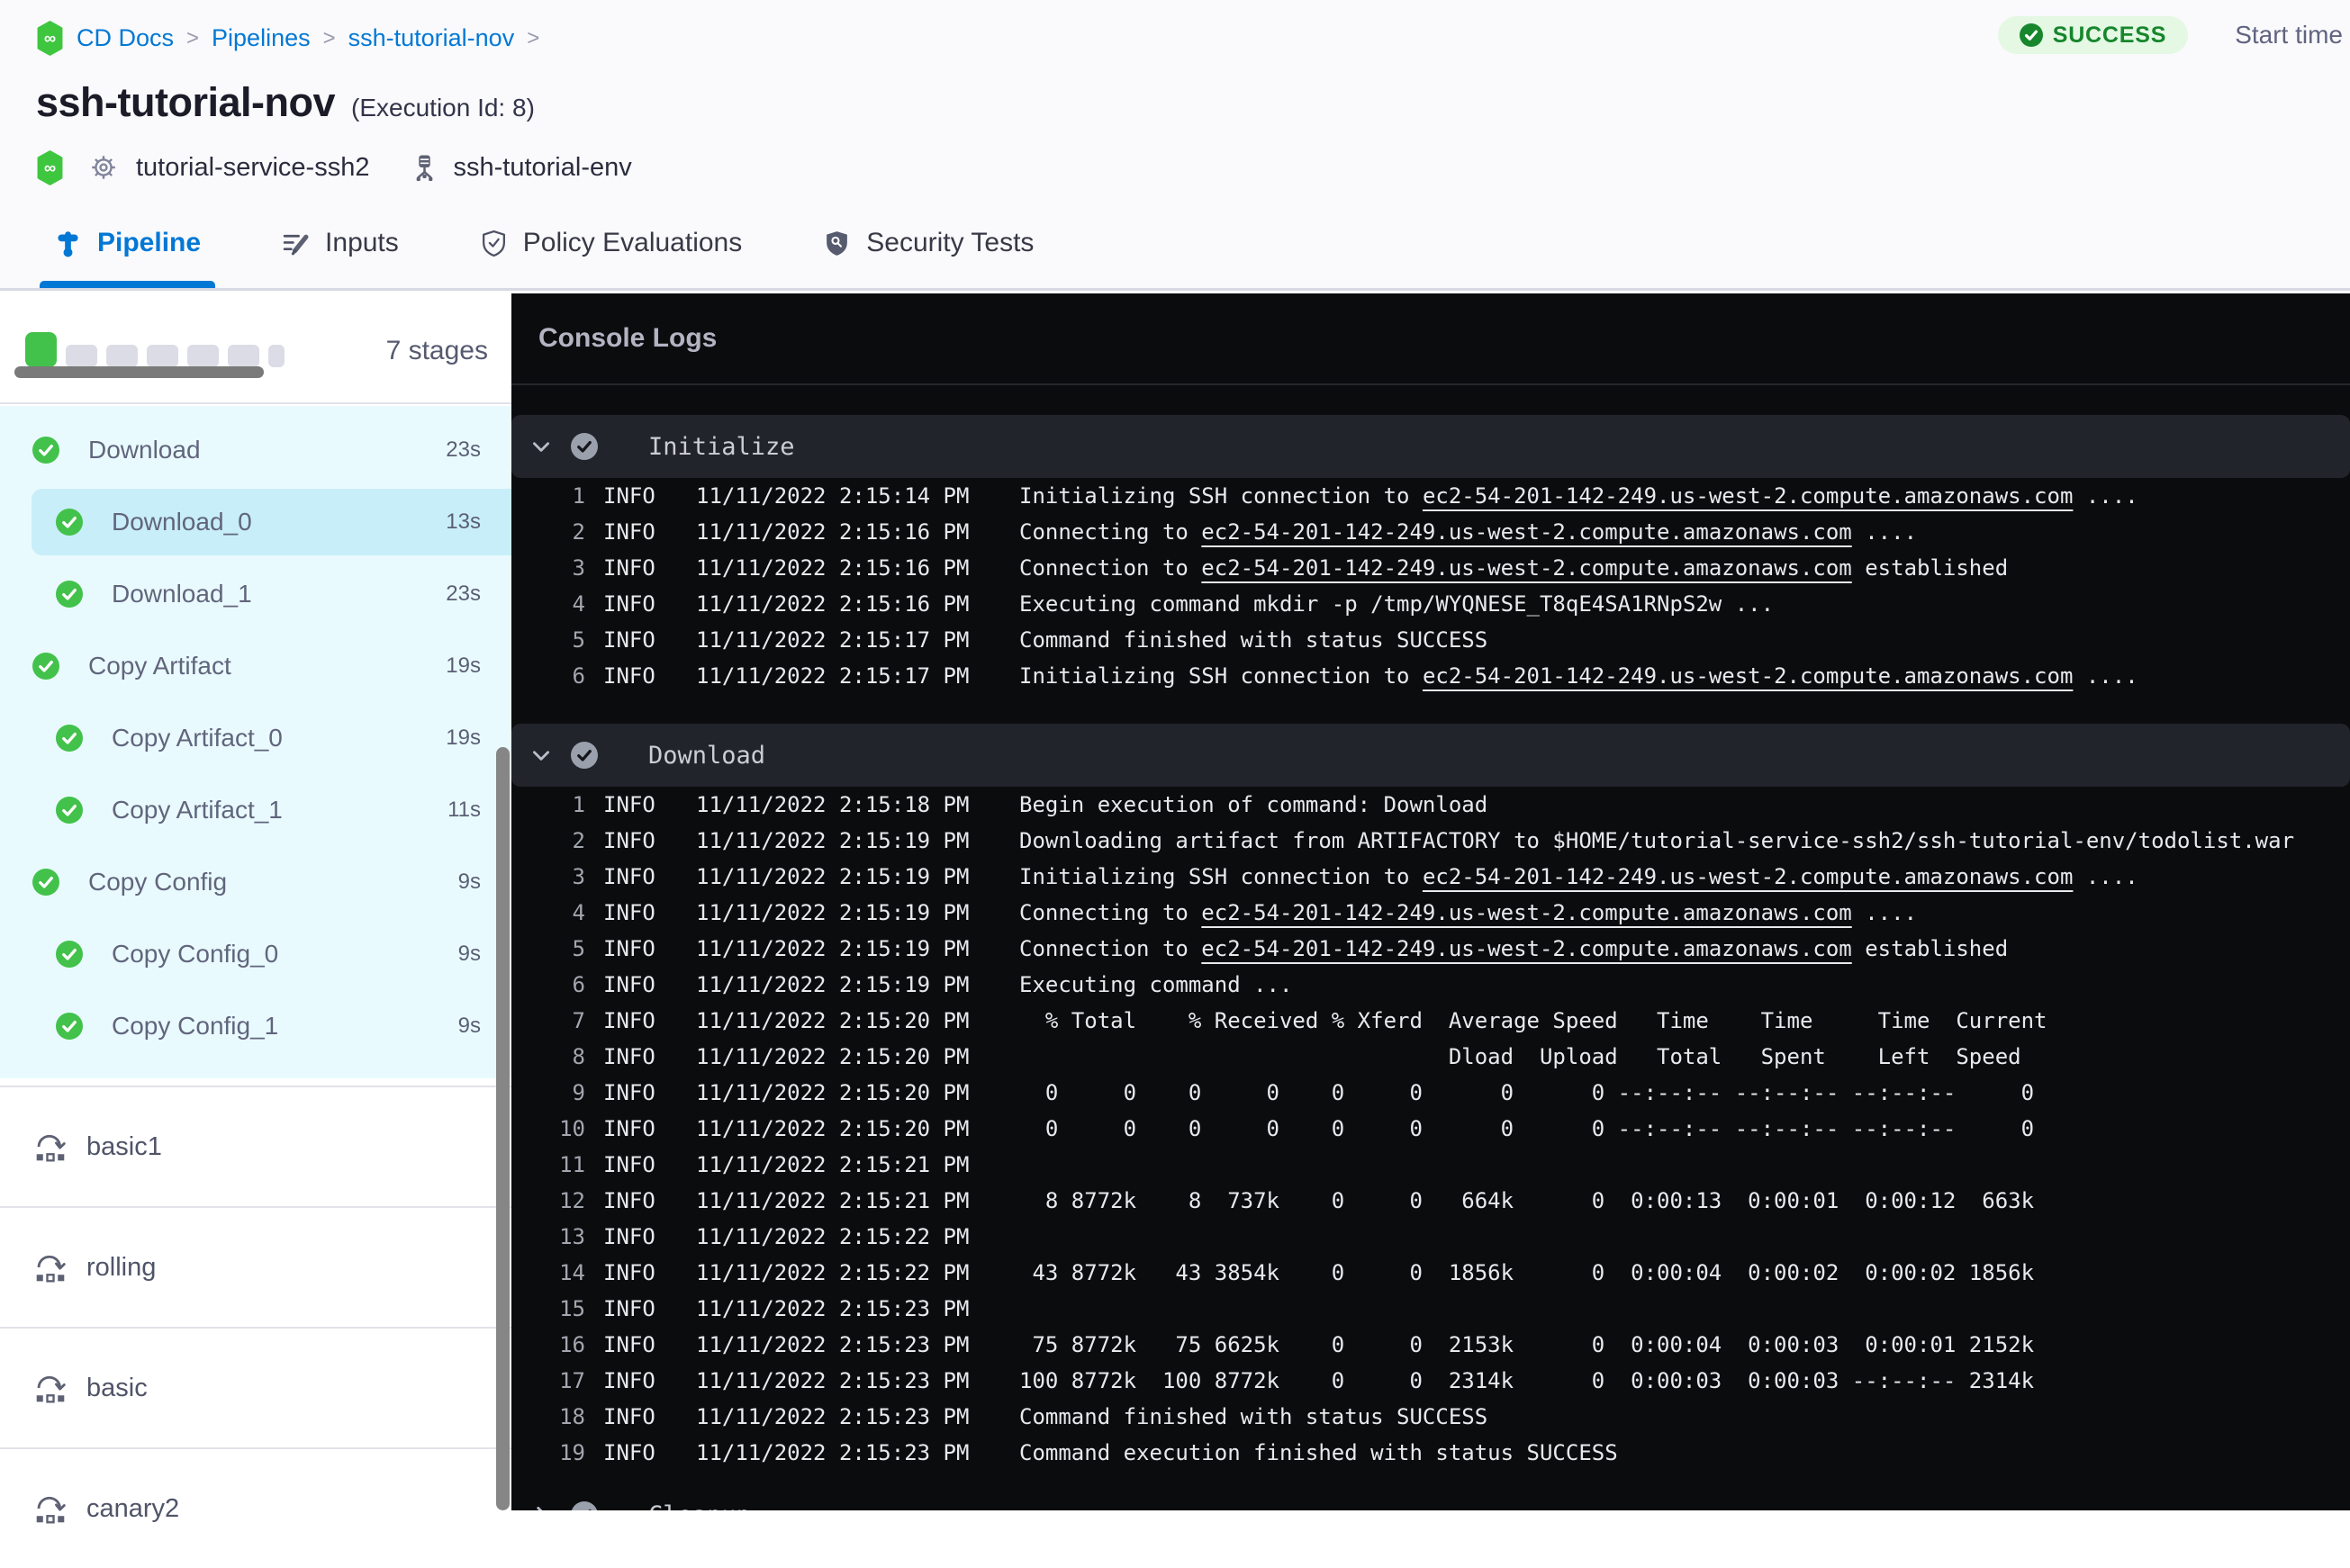 The image size is (2350, 1568). I want to click on log-text: Begin execution of command: Download, so click(1253, 805).